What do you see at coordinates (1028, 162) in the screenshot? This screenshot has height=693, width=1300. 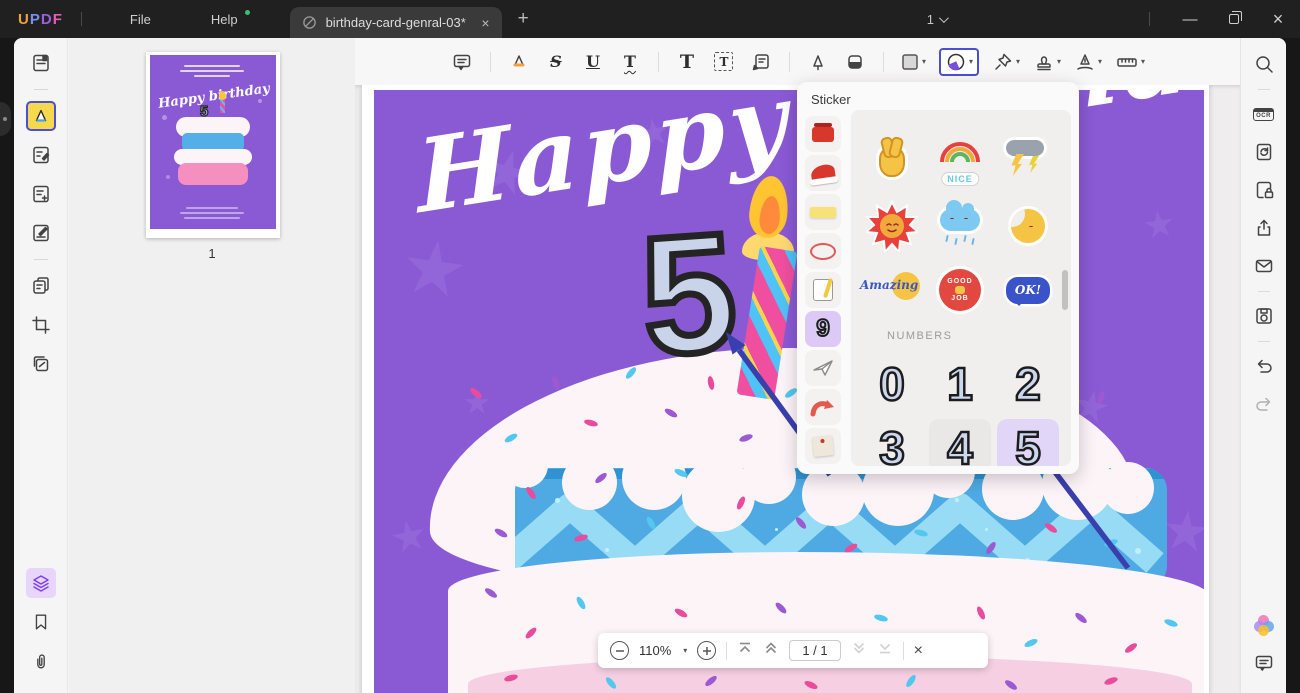 I see `sticker-storm-cloud` at bounding box center [1028, 162].